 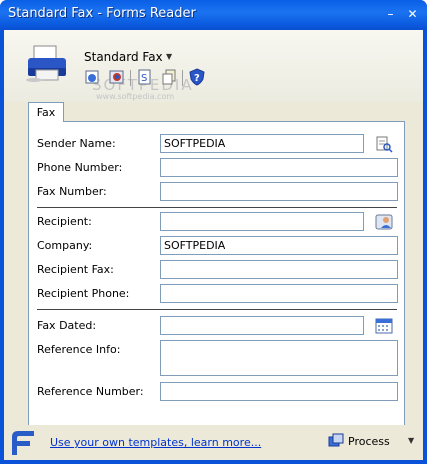 What do you see at coordinates (90, 391) in the screenshot?
I see `reference-number-label: Reference Number:` at bounding box center [90, 391].